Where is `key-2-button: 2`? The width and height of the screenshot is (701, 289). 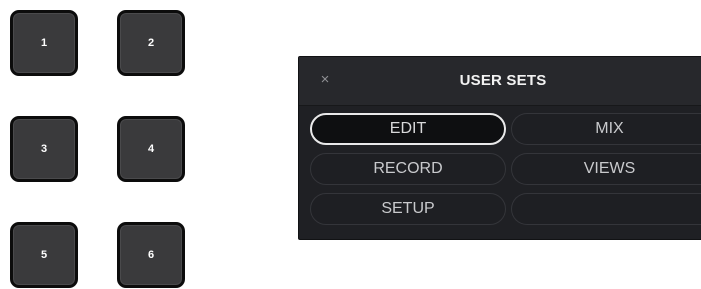
key-2-button: 2 is located at coordinates (151, 43).